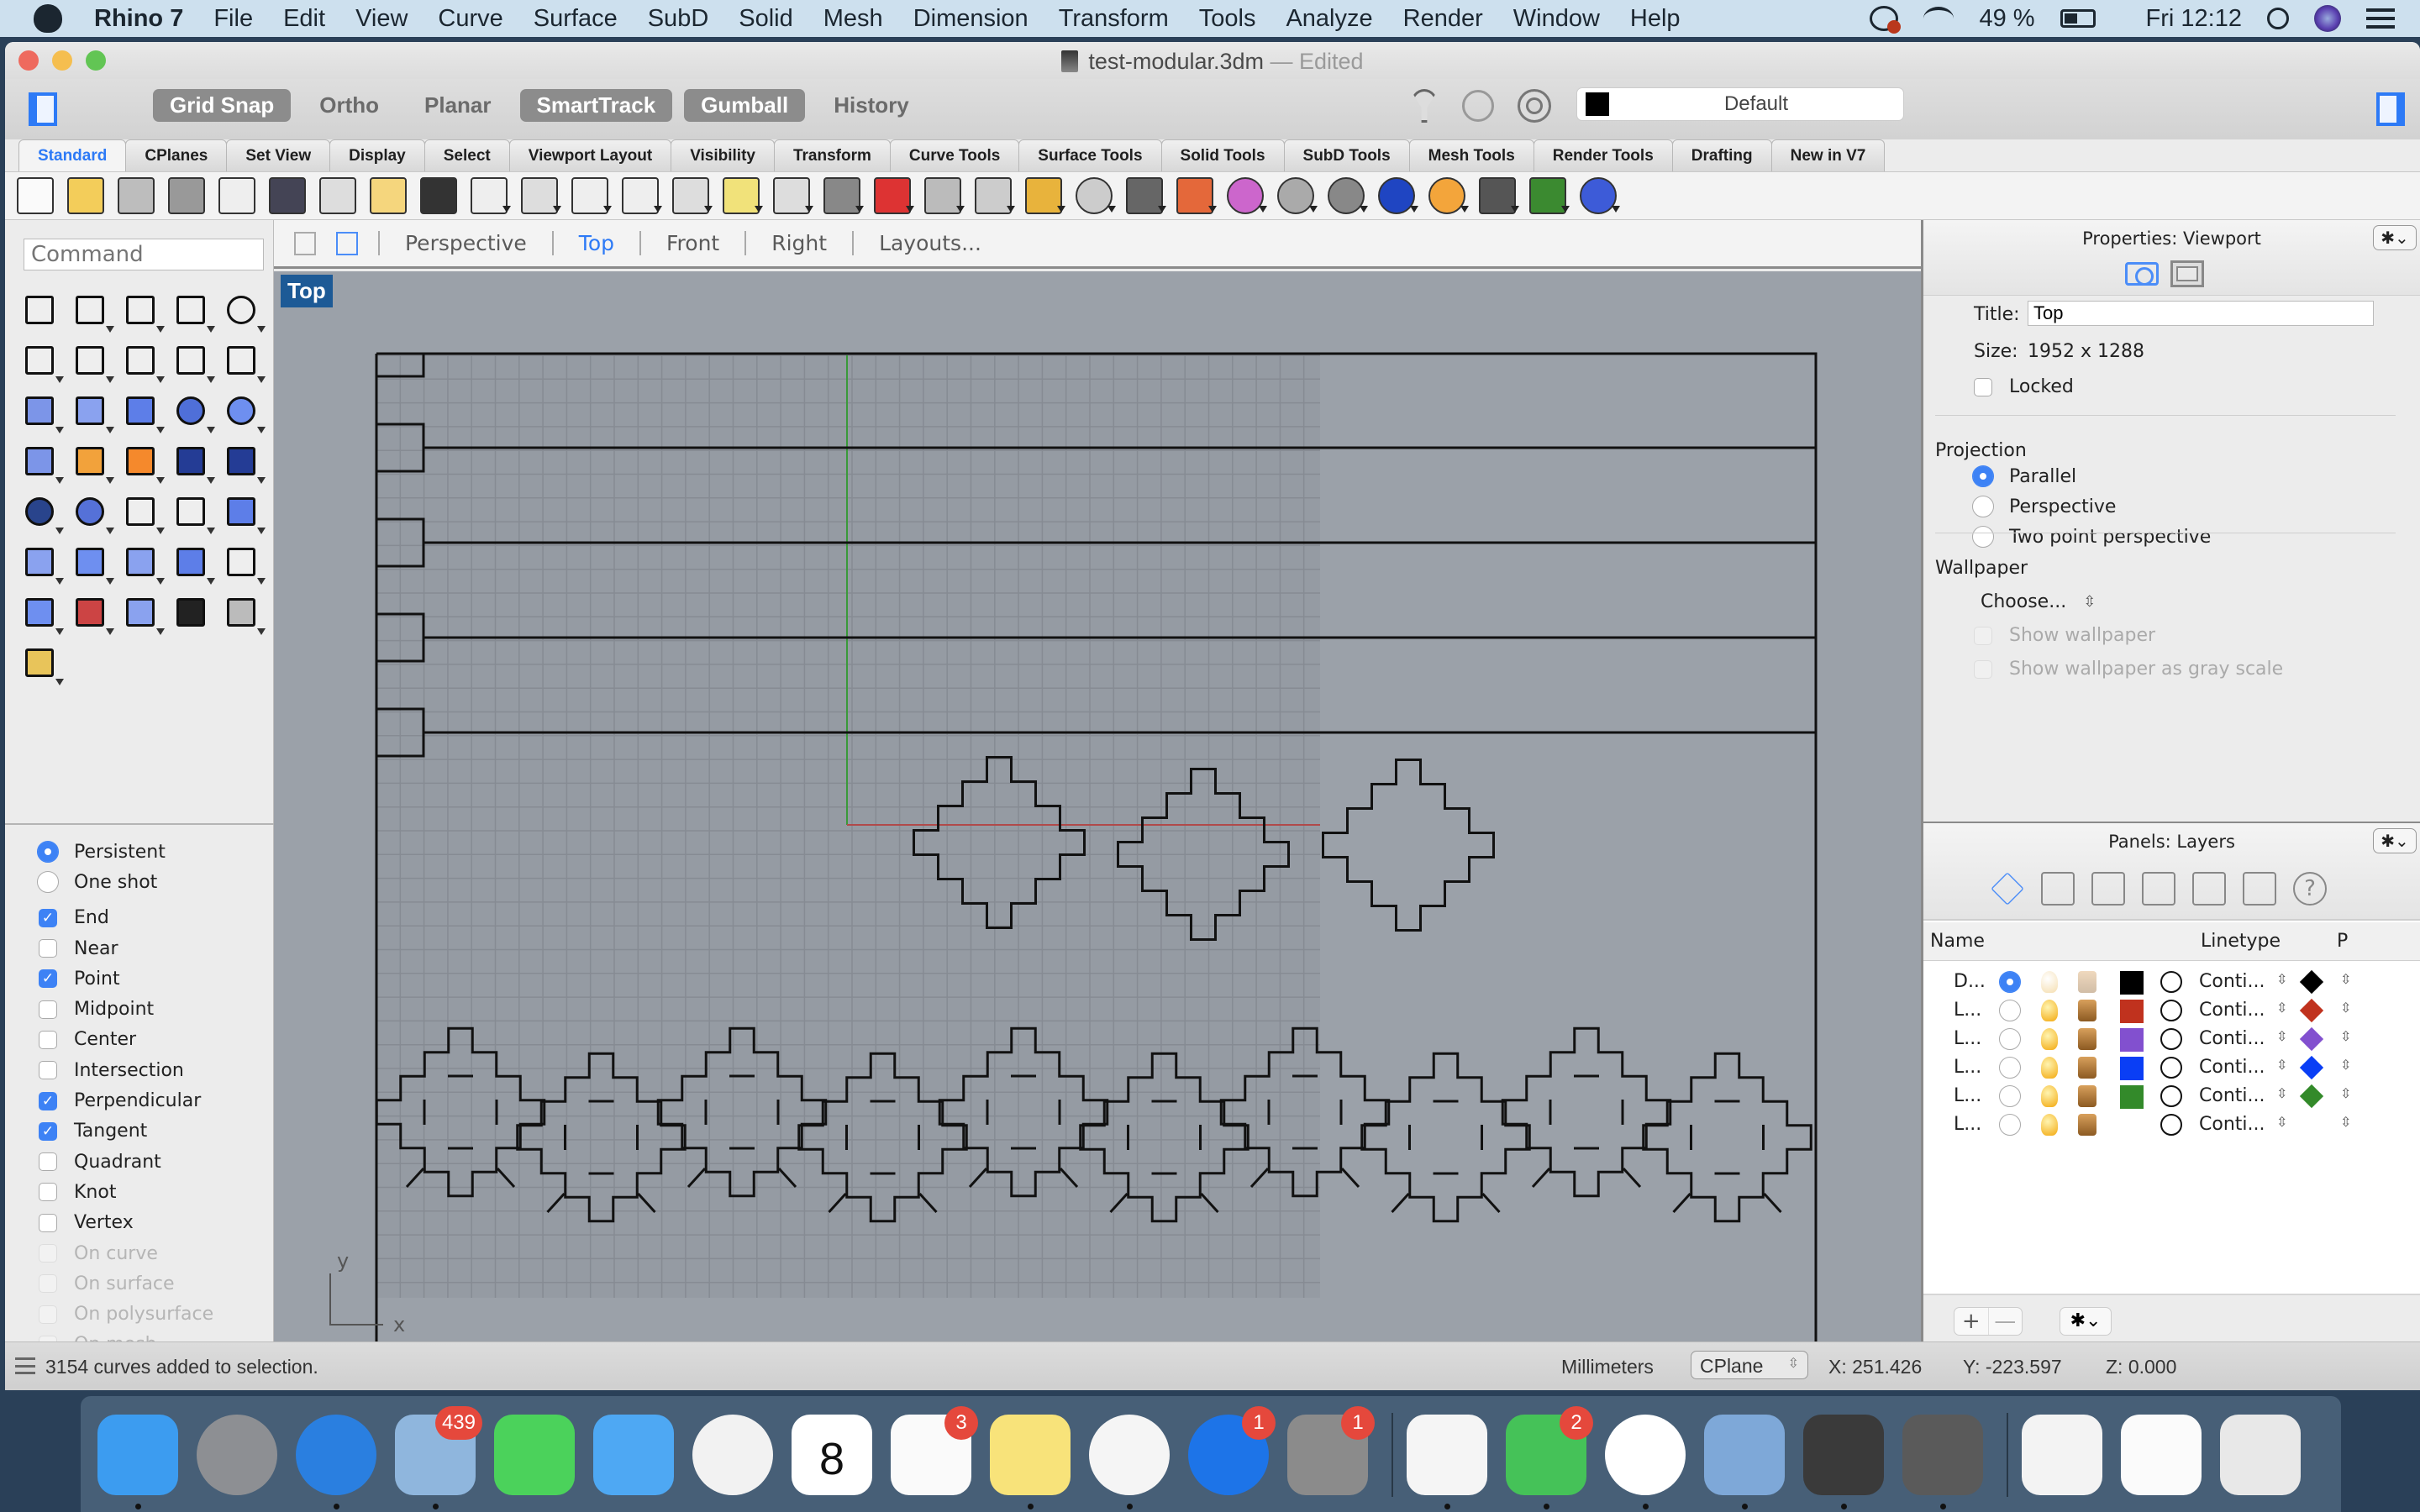 This screenshot has height=1512, width=2420. I want to click on layer-row: D... Conti... ⇳ ⇳, so click(2171, 982).